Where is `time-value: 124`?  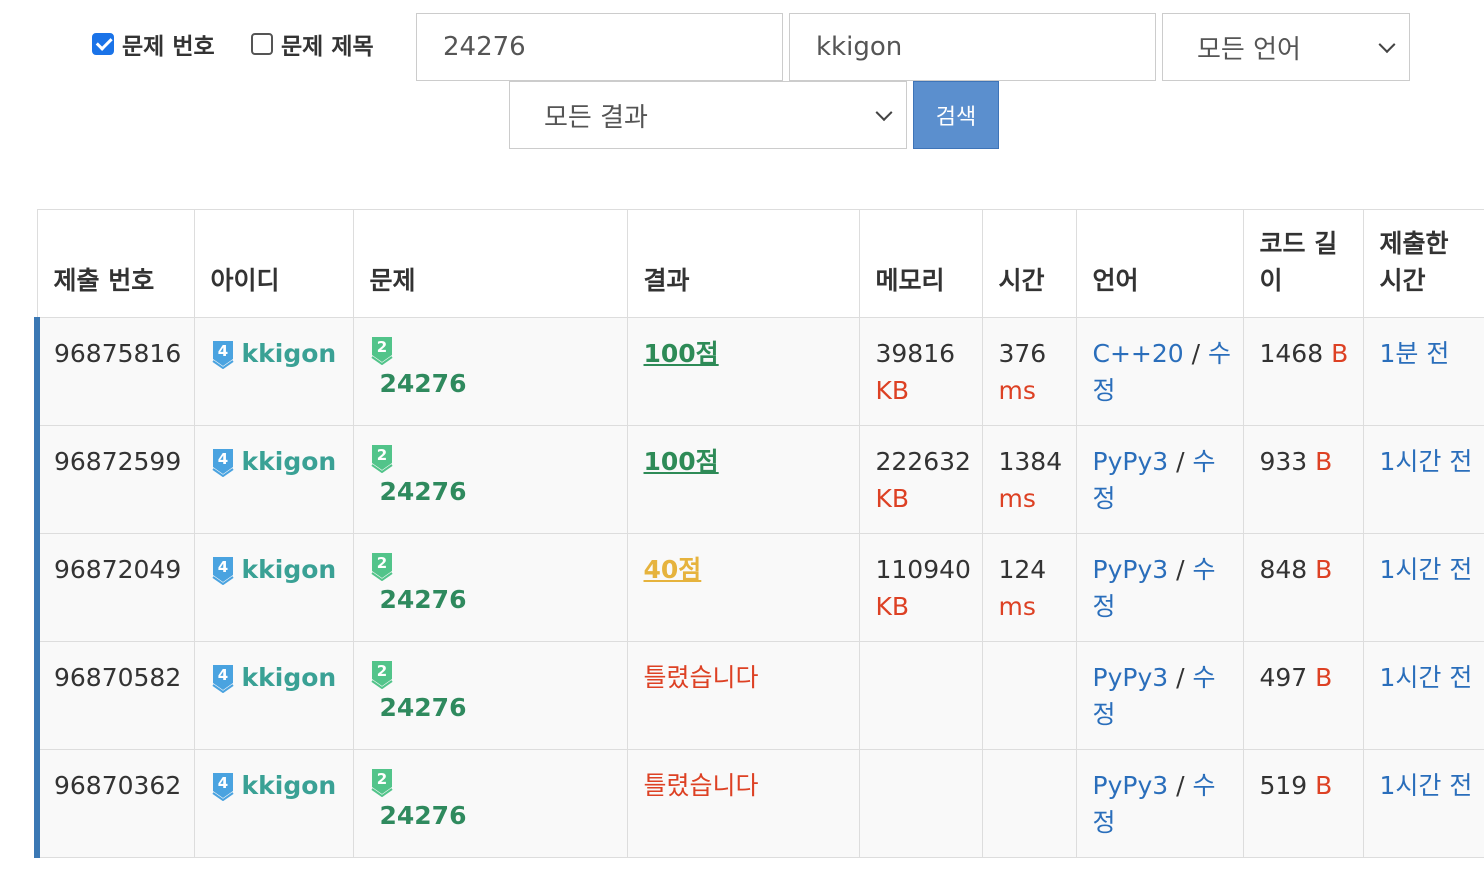 time-value: 124 is located at coordinates (1022, 569).